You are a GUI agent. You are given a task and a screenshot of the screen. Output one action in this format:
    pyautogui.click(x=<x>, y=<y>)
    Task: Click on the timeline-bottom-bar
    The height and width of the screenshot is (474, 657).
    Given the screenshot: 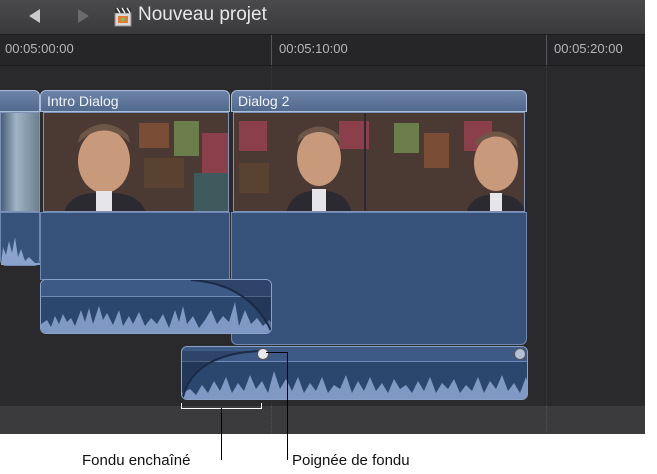 What is the action you would take?
    pyautogui.click(x=322, y=420)
    